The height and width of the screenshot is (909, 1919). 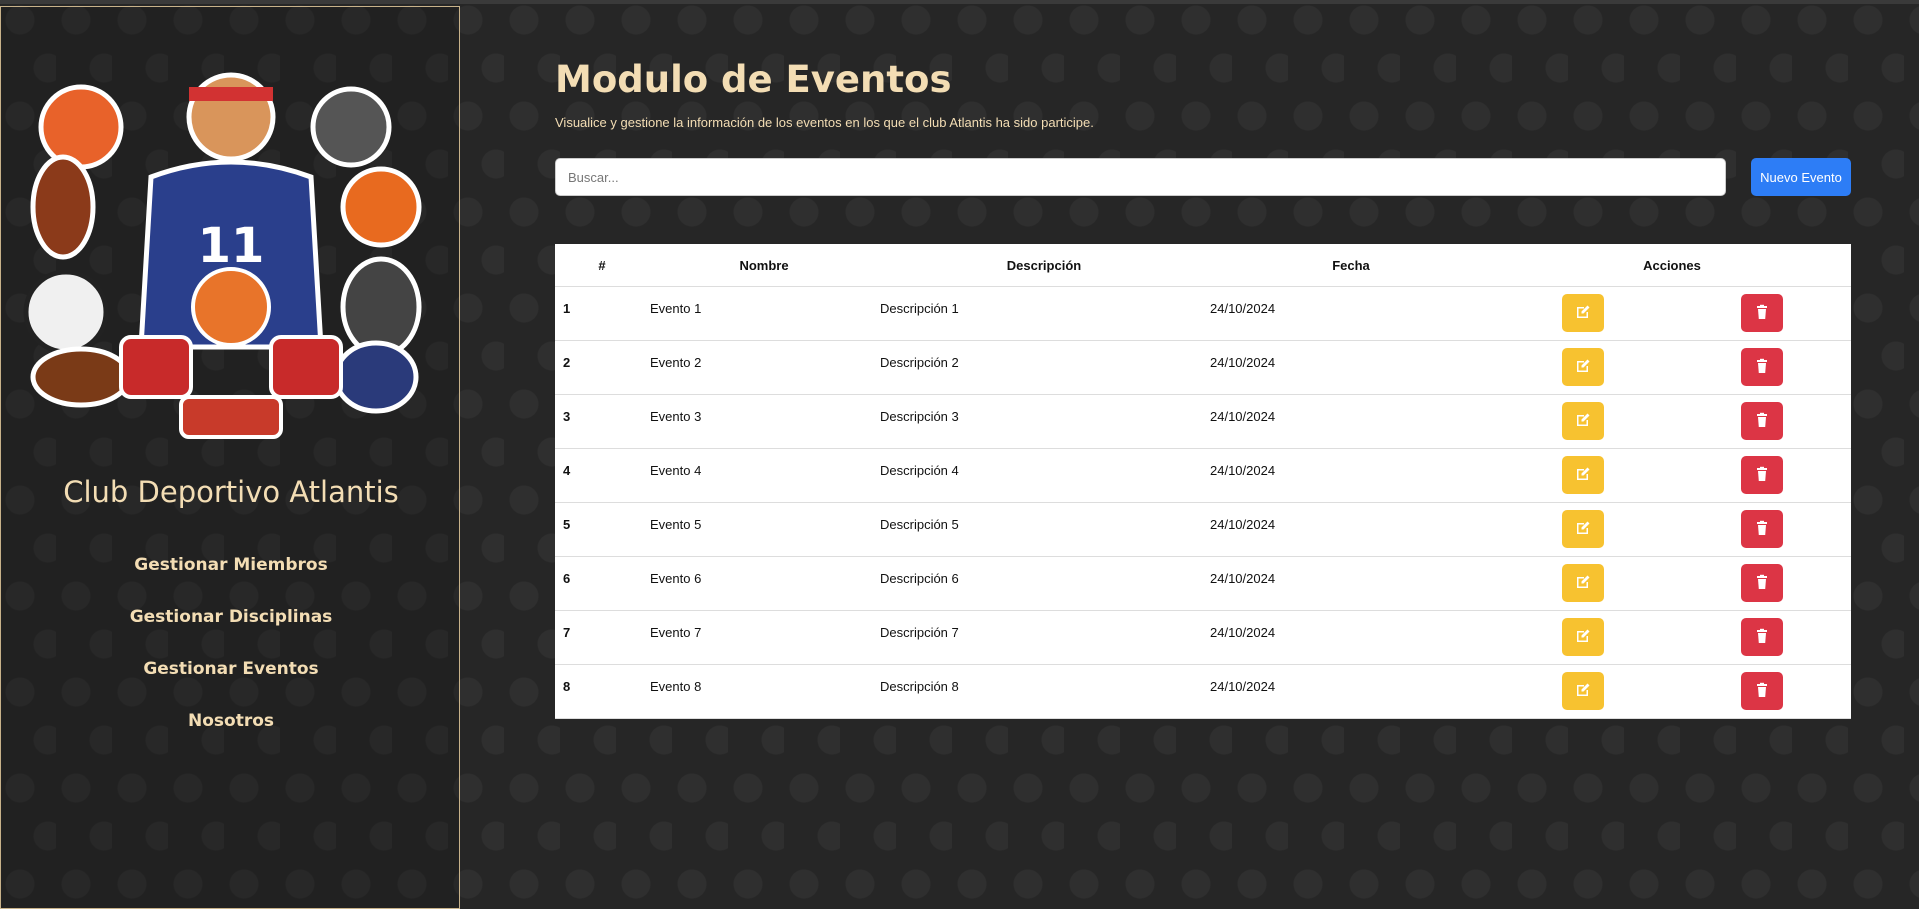 I want to click on table-row: 6 Evento 6 Descripción 6 24/10/2024, so click(x=1203, y=583).